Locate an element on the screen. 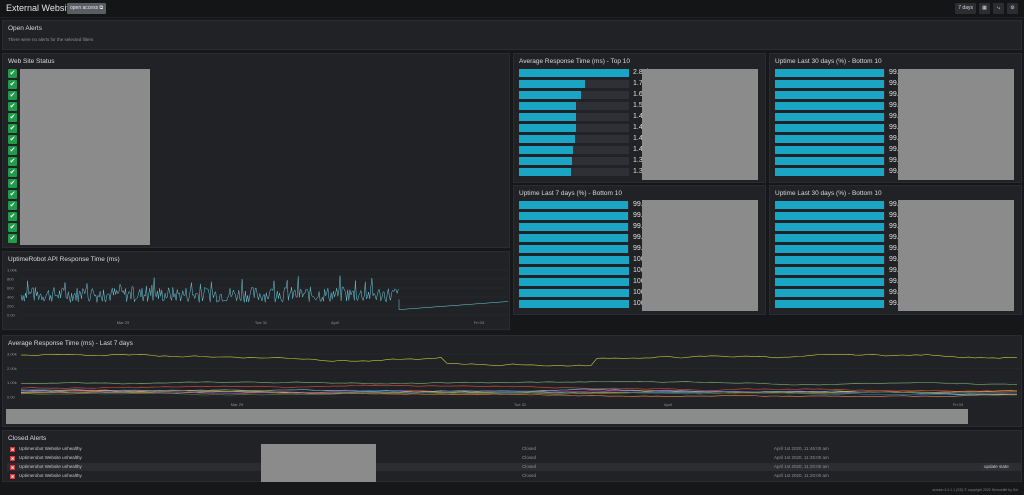 This screenshot has width=1024, height=495. uptime30-a-image-placeholder is located at coordinates (956, 124).